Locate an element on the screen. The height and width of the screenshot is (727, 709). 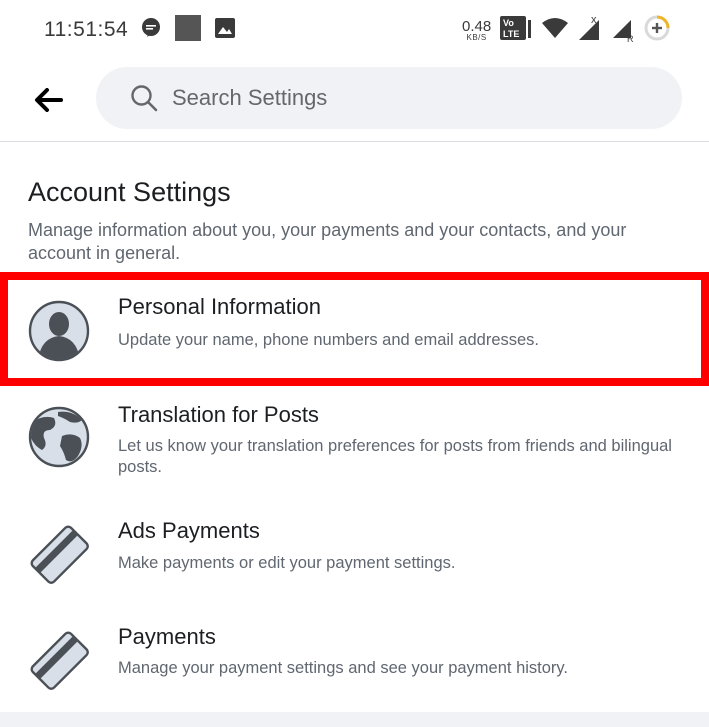
globe-icon is located at coordinates (59, 437).